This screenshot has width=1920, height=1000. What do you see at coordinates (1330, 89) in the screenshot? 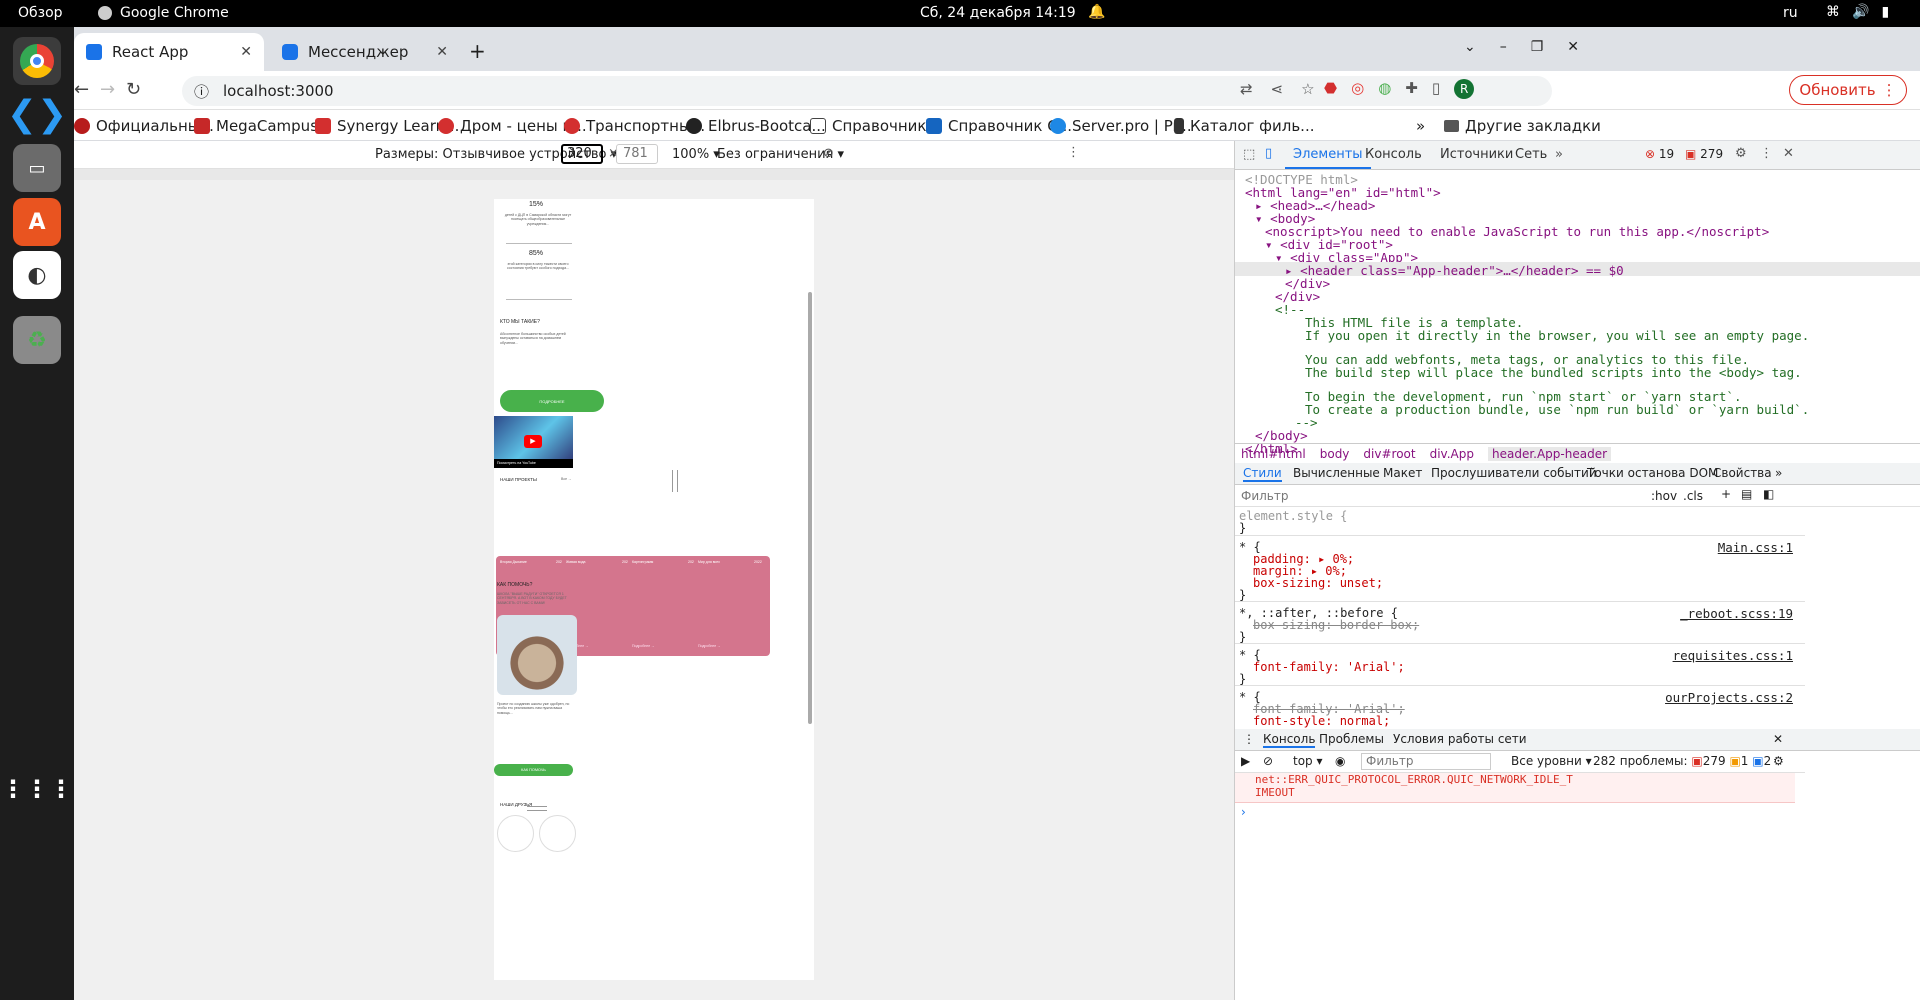
I see `adblock-icon: ⬣` at bounding box center [1330, 89].